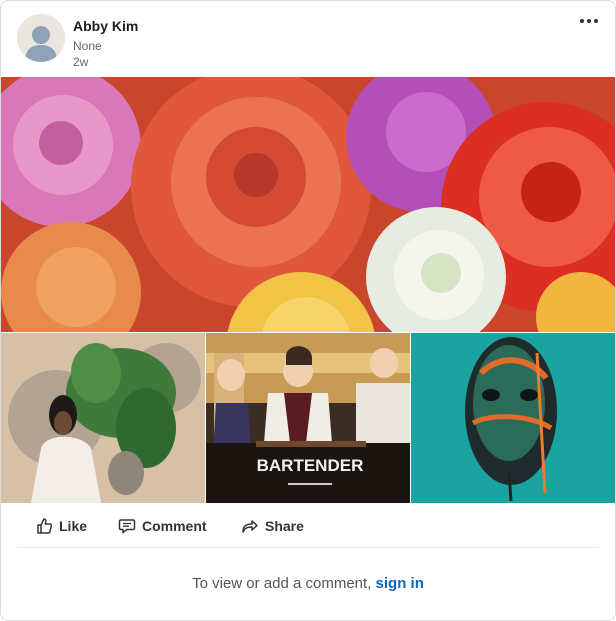 This screenshot has height=621, width=616. Describe the element at coordinates (282, 583) in the screenshot. I see `signin-prompt-text: To view or add a comment,` at that location.